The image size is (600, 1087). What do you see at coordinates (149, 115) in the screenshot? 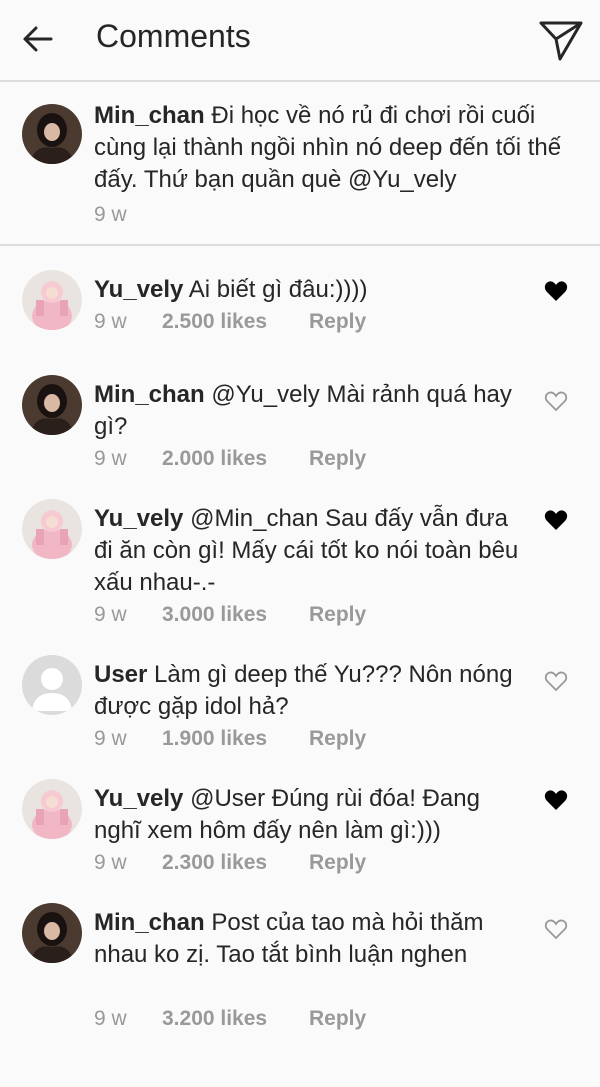
I see `caption-username: Min_chan` at bounding box center [149, 115].